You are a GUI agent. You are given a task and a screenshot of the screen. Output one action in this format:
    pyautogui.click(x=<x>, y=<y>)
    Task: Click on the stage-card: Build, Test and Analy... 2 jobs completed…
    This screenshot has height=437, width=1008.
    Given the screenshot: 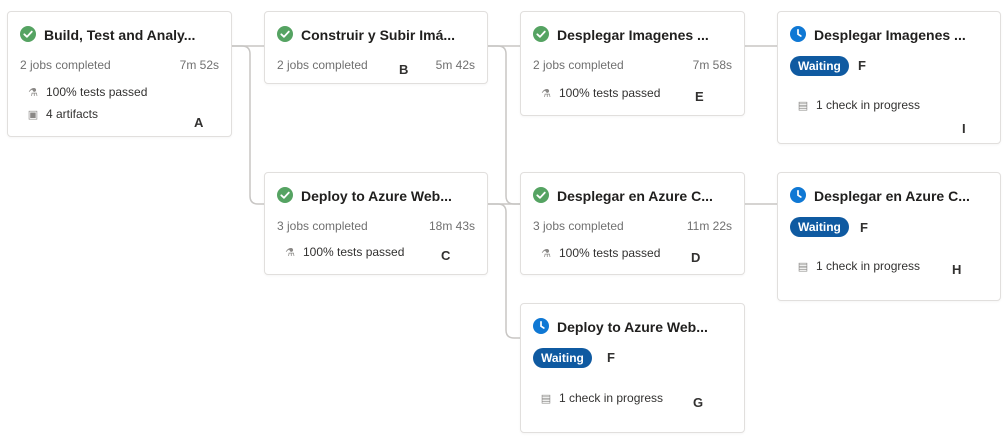 What is the action you would take?
    pyautogui.click(x=119, y=74)
    